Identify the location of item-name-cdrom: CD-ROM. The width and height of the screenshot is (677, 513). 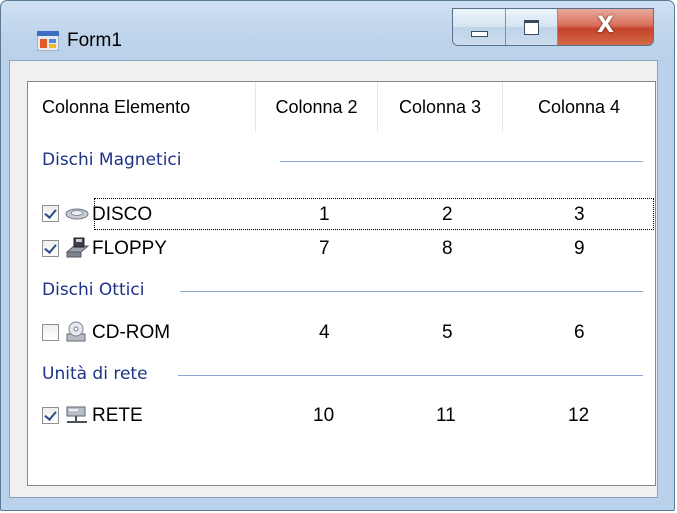
(131, 332).